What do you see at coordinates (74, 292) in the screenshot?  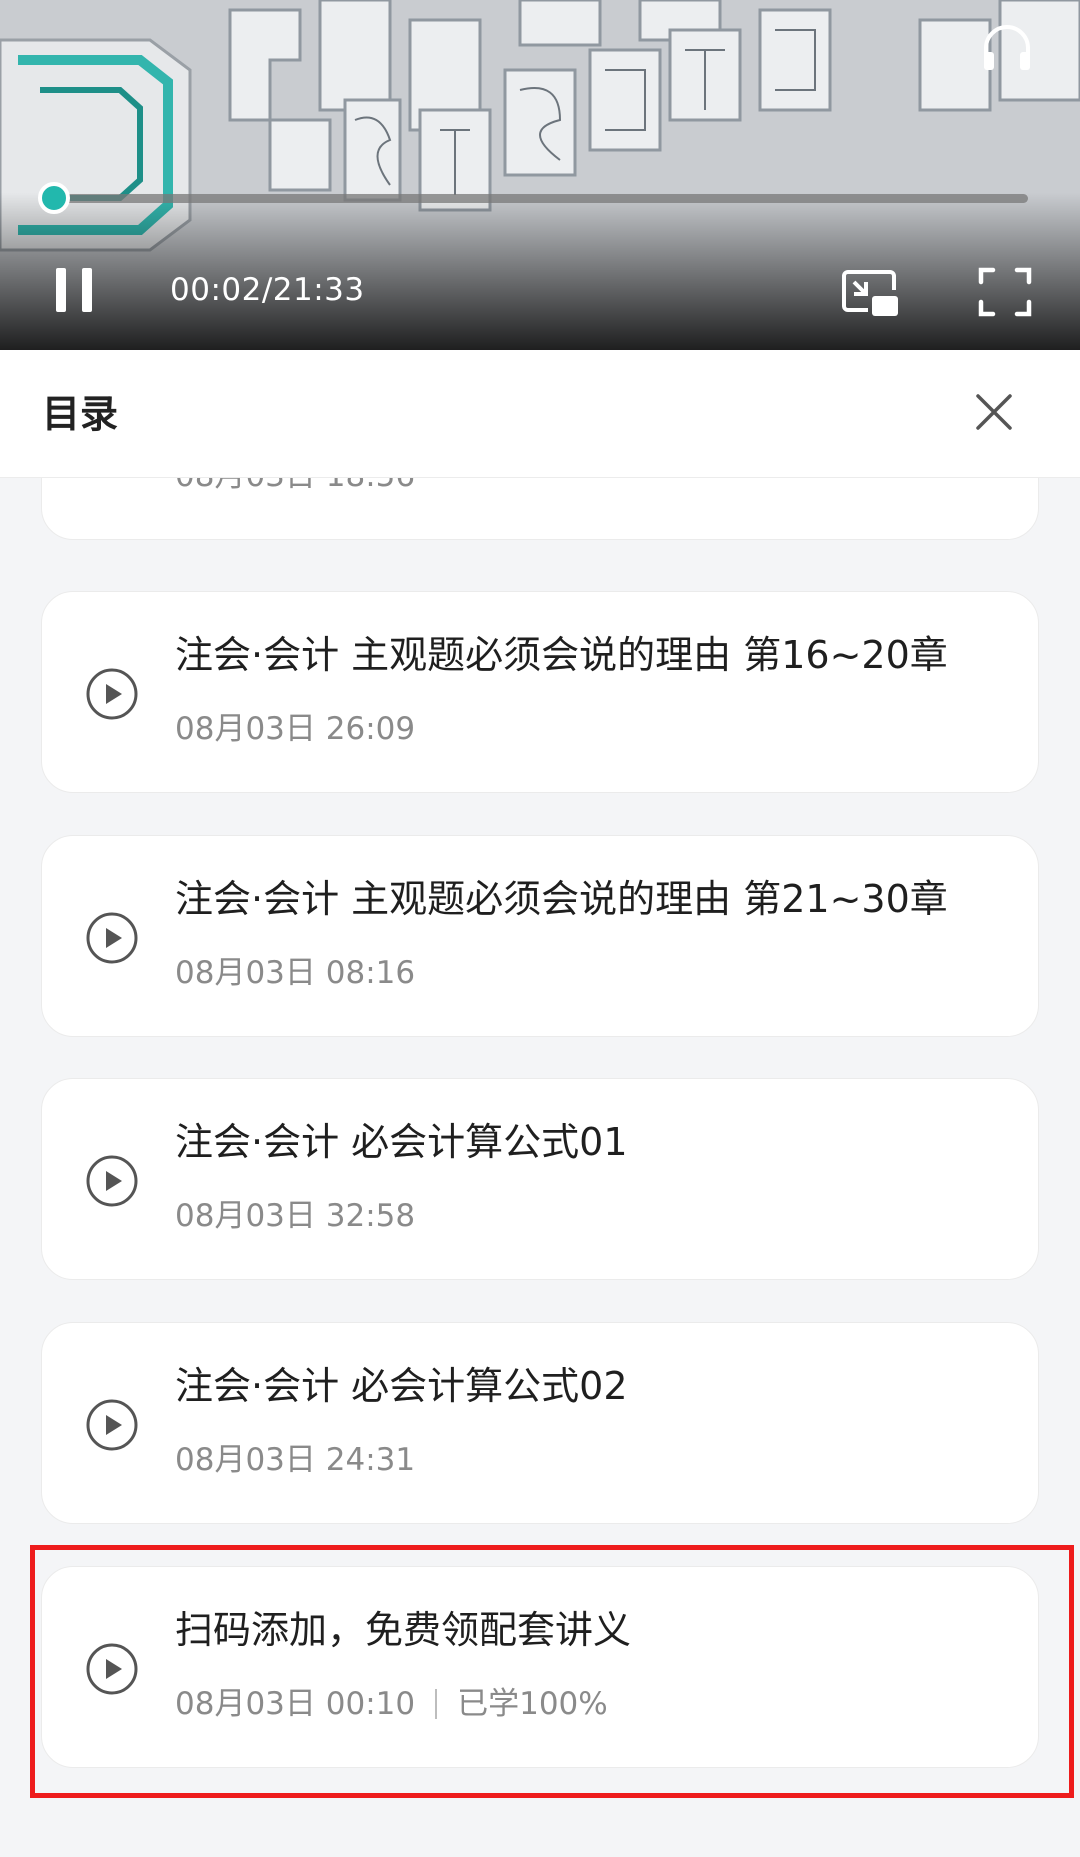 I see `pause-button` at bounding box center [74, 292].